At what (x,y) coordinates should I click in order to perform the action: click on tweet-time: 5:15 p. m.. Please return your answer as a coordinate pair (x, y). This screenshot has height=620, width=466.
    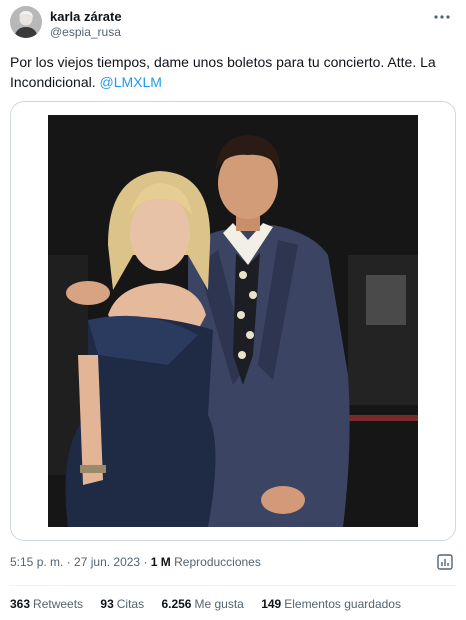
    Looking at the image, I should click on (36, 562).